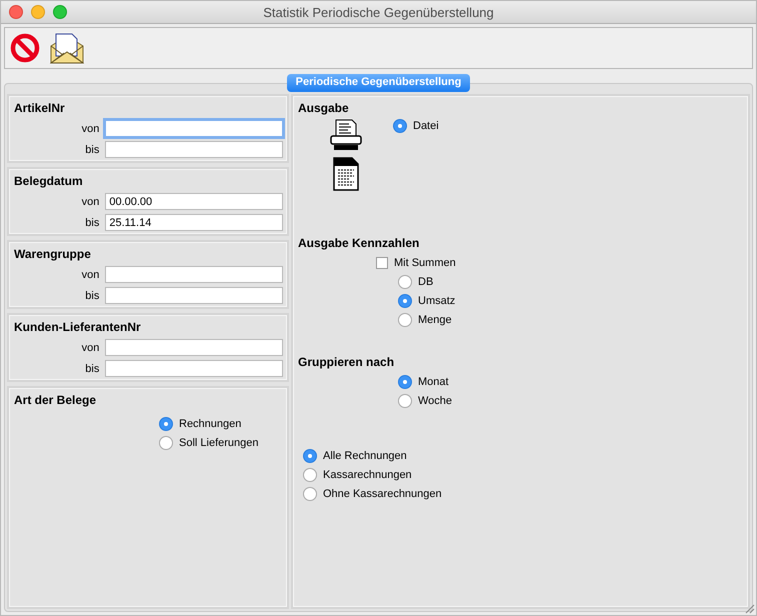  Describe the element at coordinates (219, 442) in the screenshot. I see `option-label: Soll Lieferungen` at that location.